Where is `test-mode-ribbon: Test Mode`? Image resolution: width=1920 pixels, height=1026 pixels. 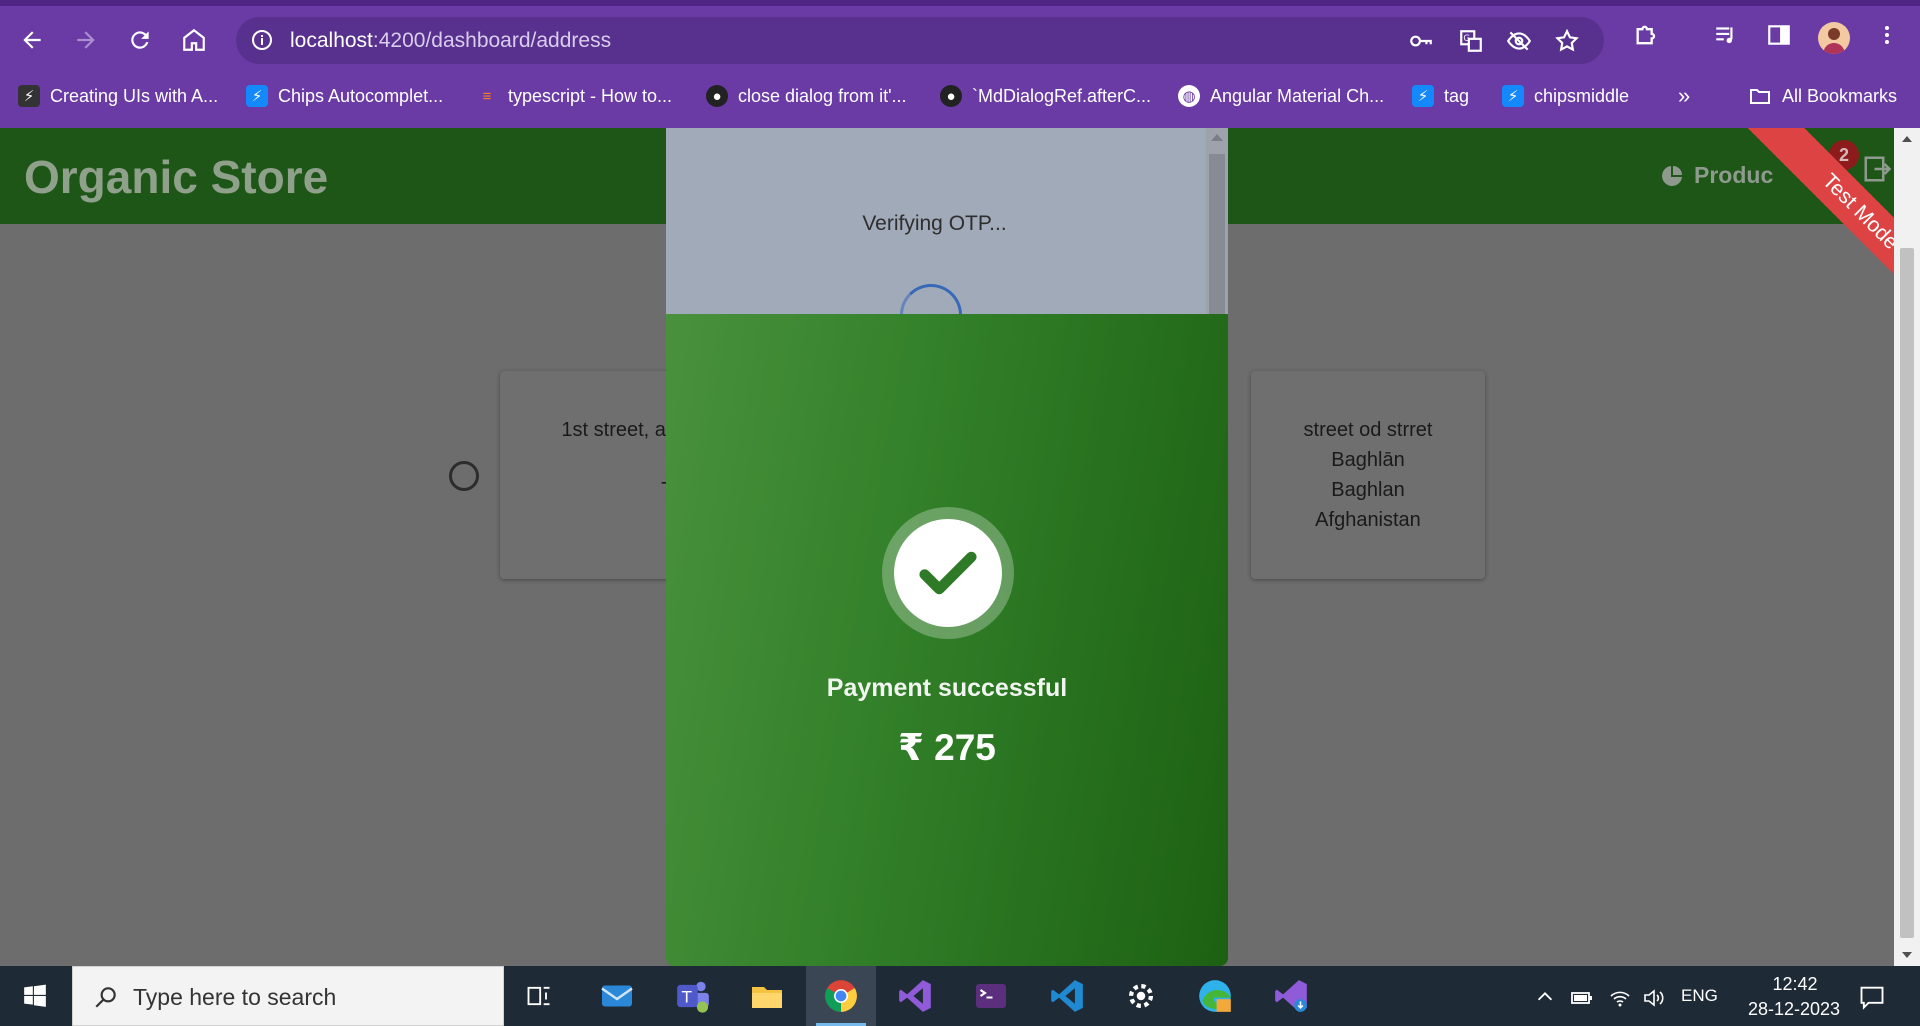
test-mode-ribbon: Test Mode is located at coordinates (1797, 225).